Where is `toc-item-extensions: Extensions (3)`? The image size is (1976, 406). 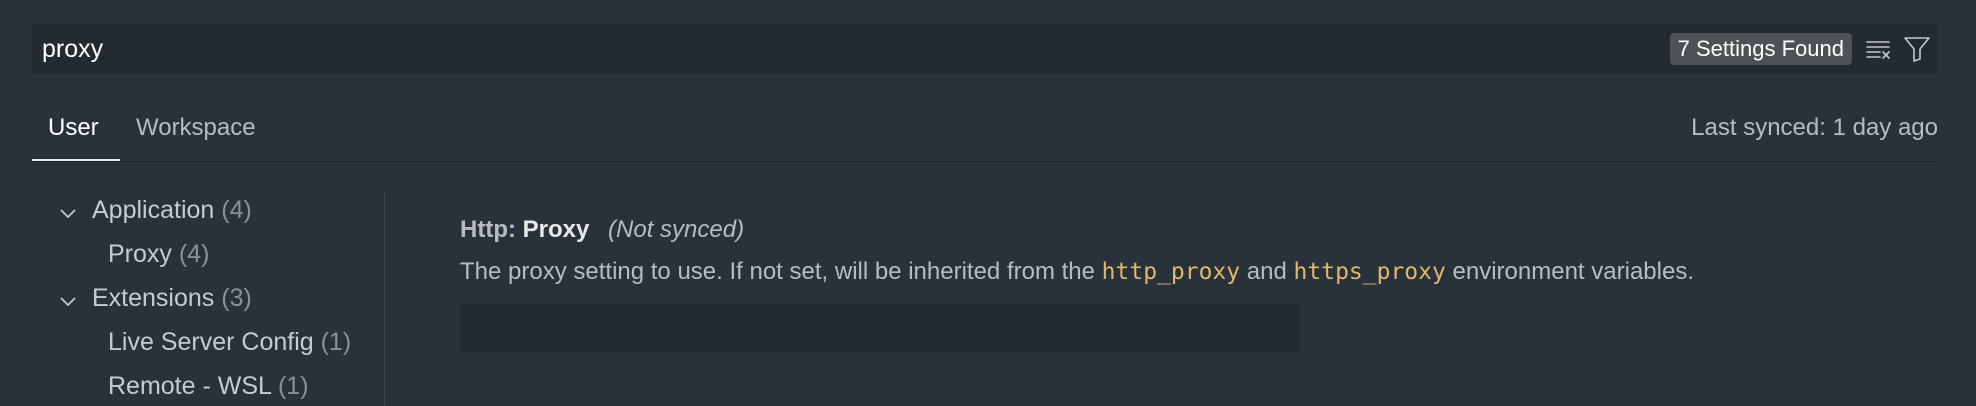
toc-item-extensions: Extensions (3) is located at coordinates (172, 298).